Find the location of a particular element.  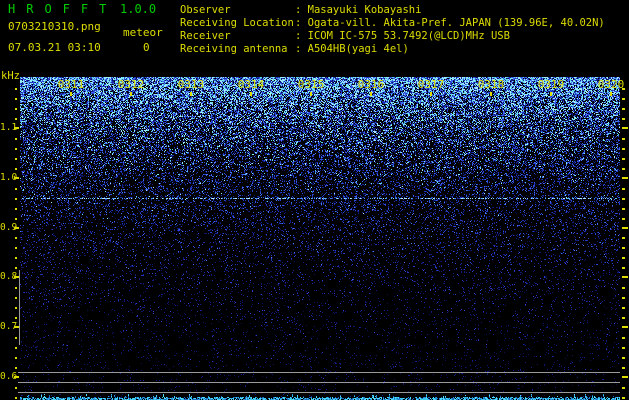

info-value: : A504HB(yagi 4el) is located at coordinates (352, 49).